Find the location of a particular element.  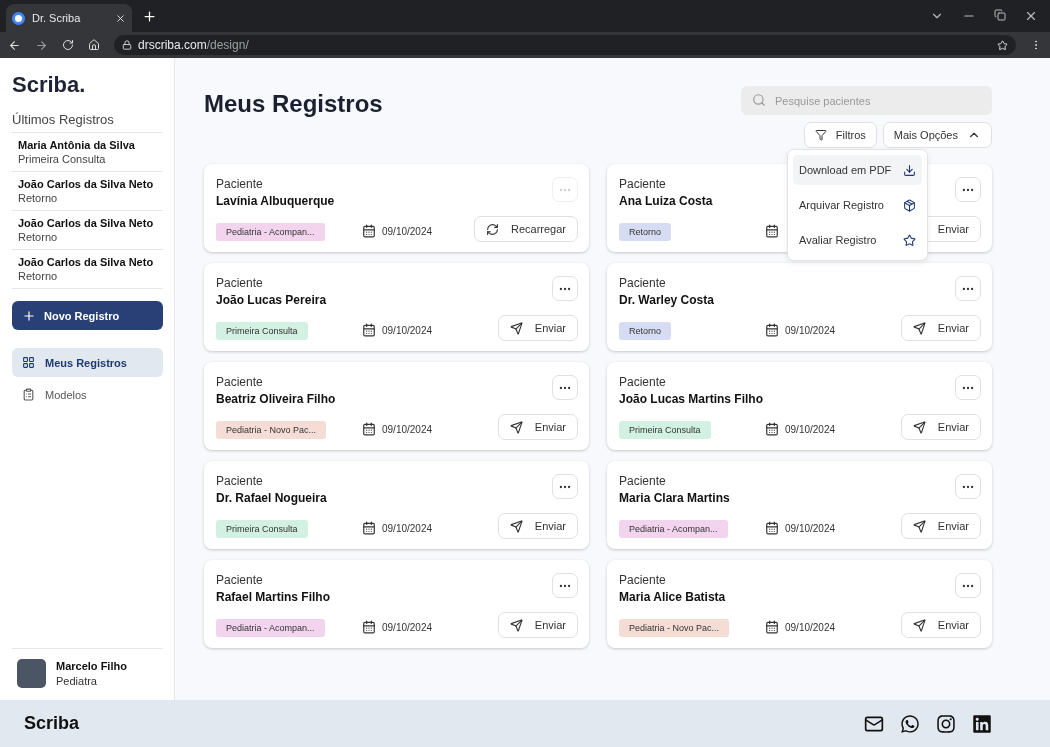

patient-name: Beatriz Oliveira Filho is located at coordinates (276, 399).